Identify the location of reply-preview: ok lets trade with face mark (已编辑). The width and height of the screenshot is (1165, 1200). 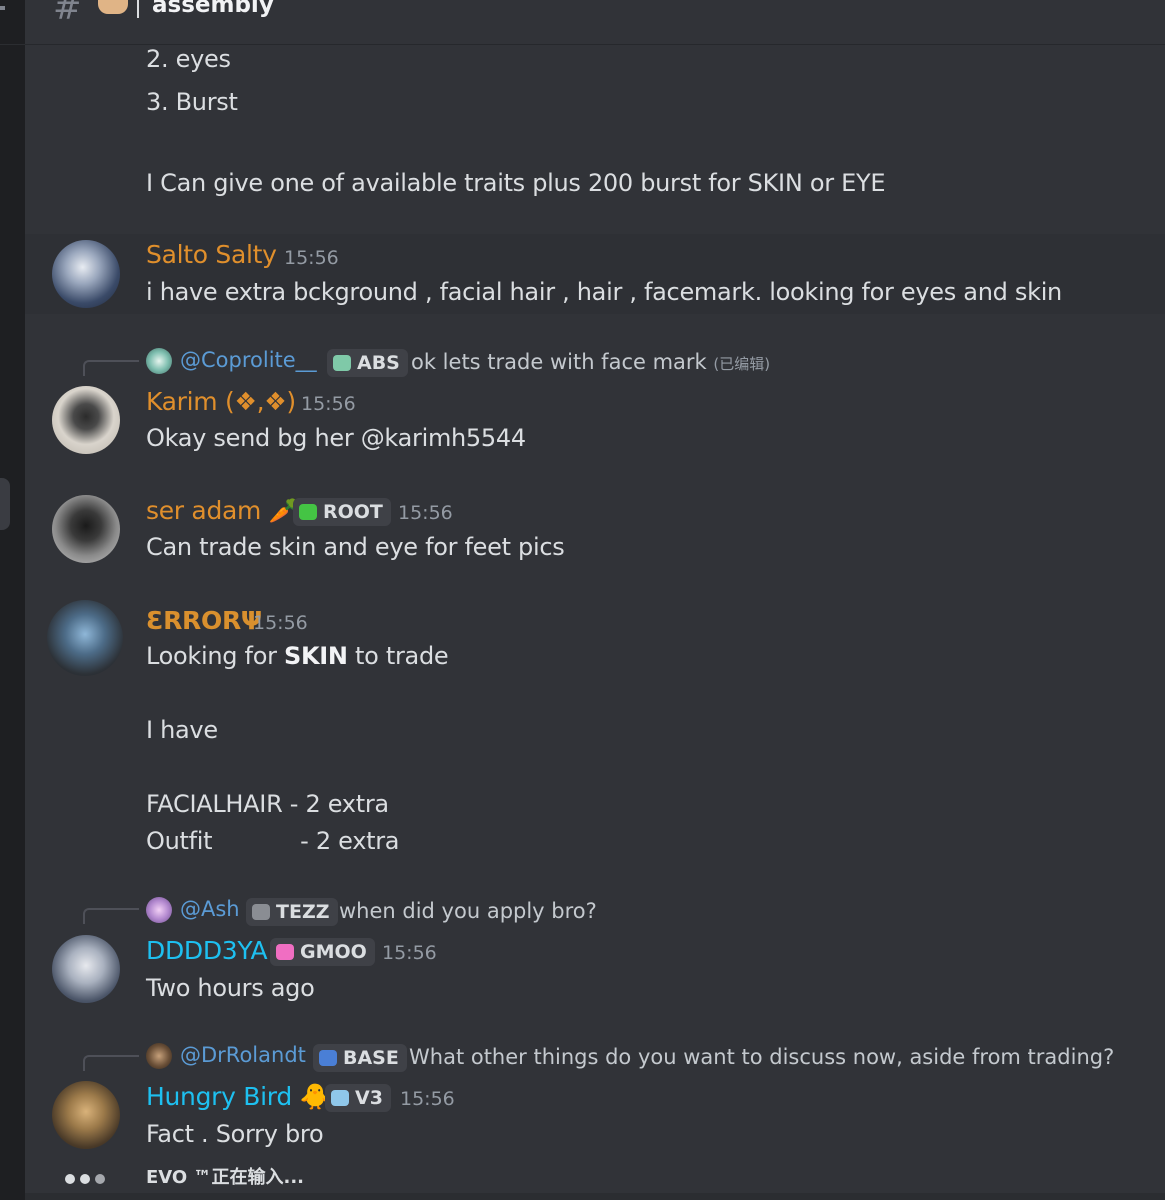
(590, 362).